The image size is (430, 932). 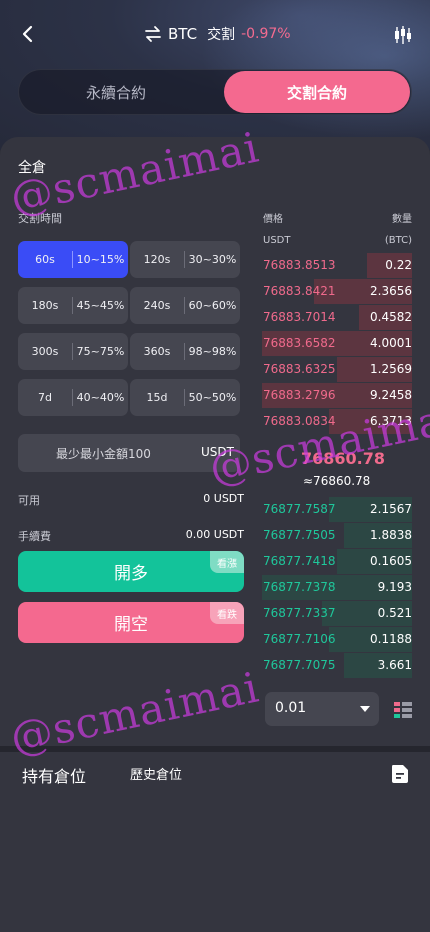 What do you see at coordinates (337, 665) in the screenshot?
I see `bid-row: 76877.7075 3.661` at bounding box center [337, 665].